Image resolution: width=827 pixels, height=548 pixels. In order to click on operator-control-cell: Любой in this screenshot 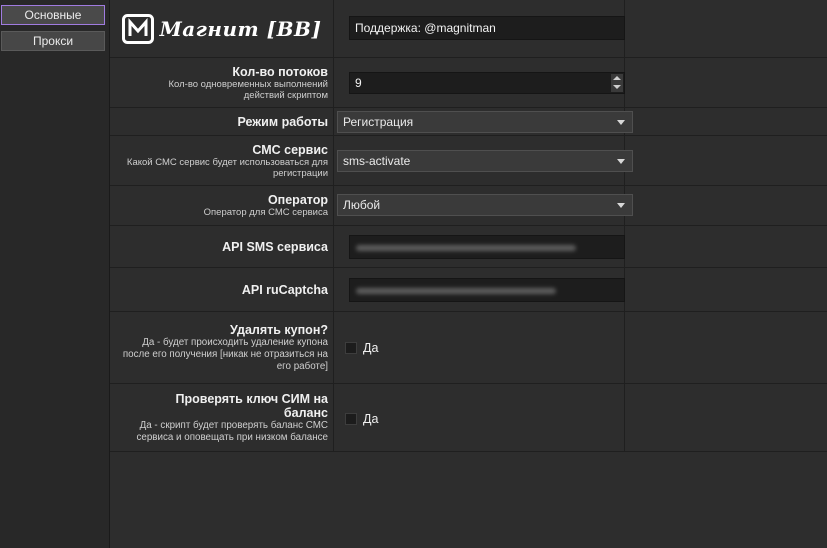, I will do `click(484, 205)`.